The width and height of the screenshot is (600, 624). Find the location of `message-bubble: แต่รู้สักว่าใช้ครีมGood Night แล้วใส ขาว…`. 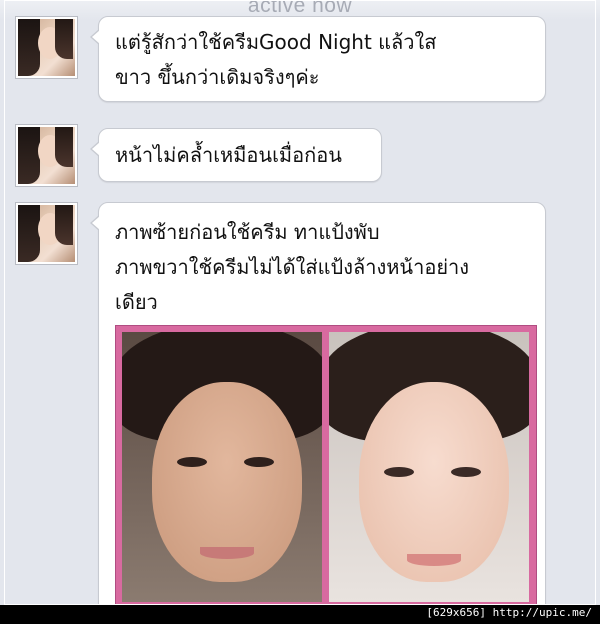

message-bubble: แต่รู้สักว่าใช้ครีมGood Night แล้วใส ขาว… is located at coordinates (318, 59).